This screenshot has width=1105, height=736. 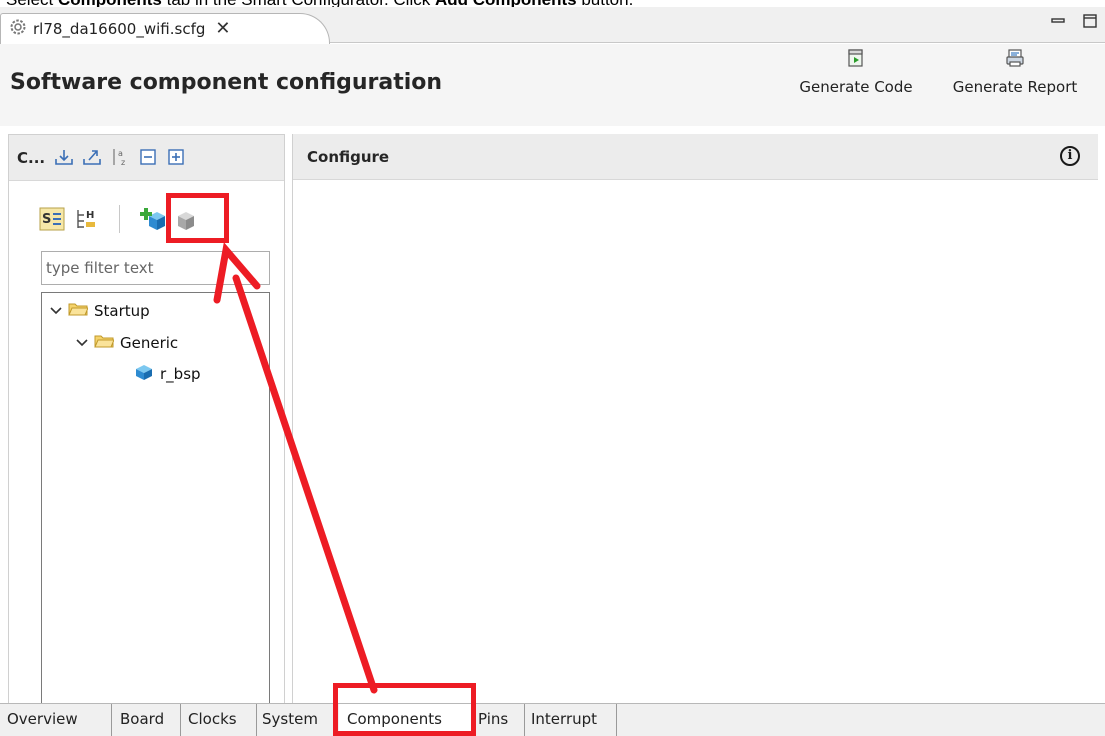 What do you see at coordinates (1090, 22) in the screenshot?
I see `maximize-icon` at bounding box center [1090, 22].